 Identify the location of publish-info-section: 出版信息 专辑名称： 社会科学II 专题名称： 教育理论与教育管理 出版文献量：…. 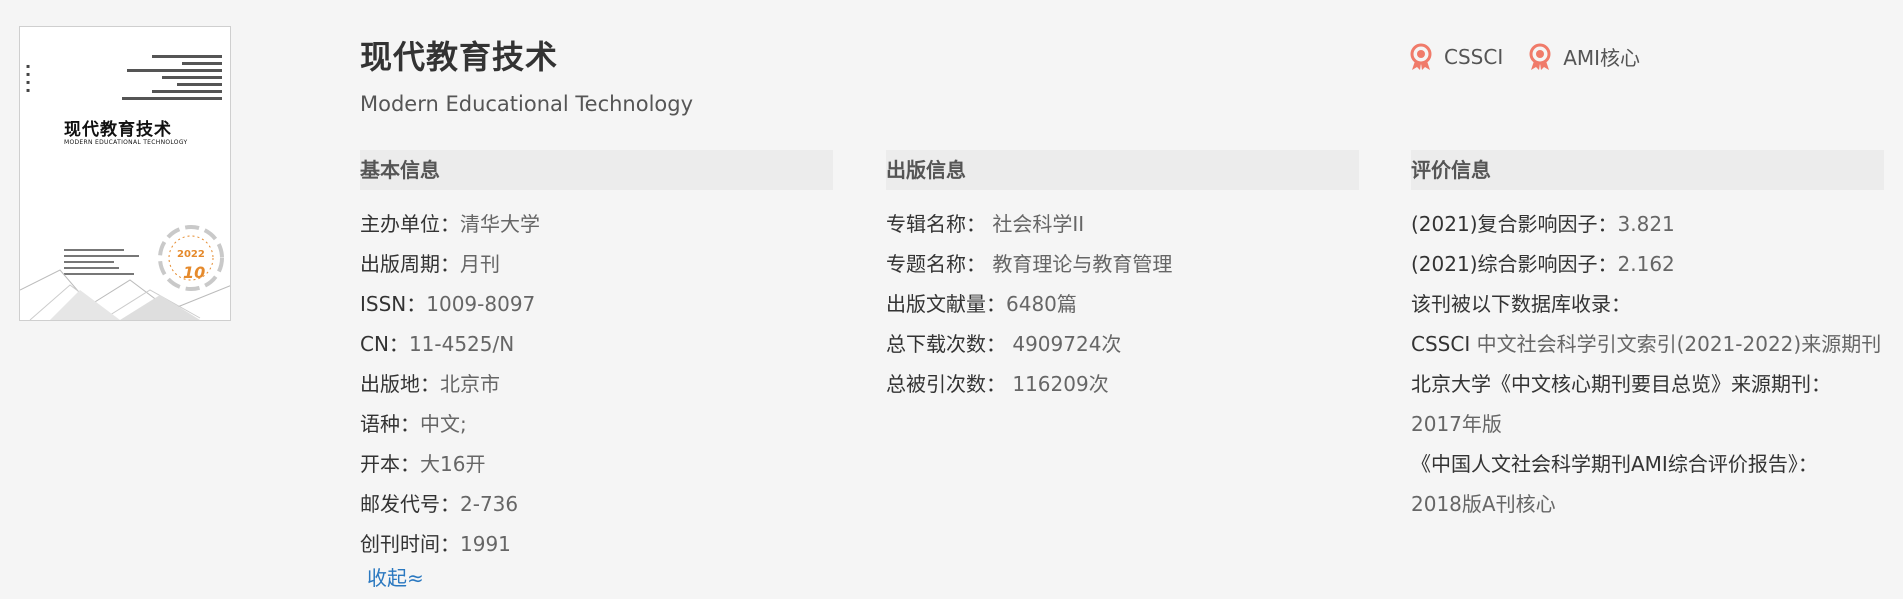
(1122, 277).